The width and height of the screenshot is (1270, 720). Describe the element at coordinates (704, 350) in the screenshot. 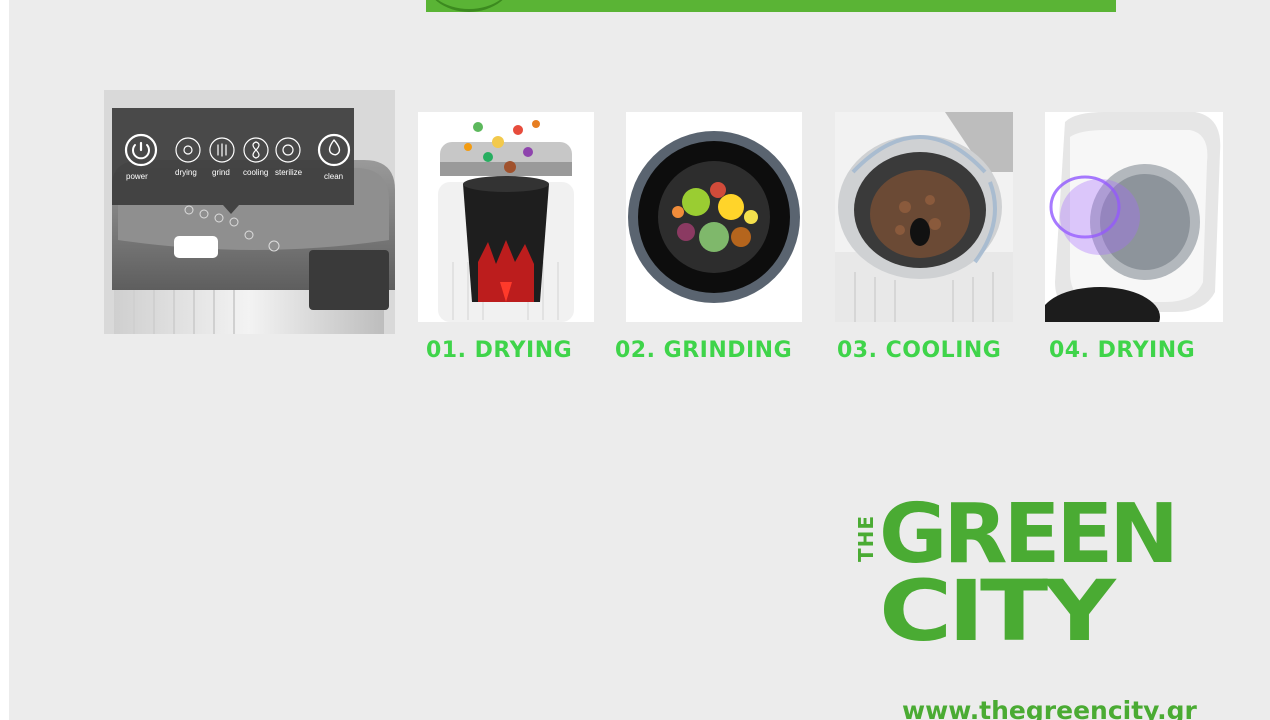

I see `step-2-caption: 02. GRINDING` at that location.